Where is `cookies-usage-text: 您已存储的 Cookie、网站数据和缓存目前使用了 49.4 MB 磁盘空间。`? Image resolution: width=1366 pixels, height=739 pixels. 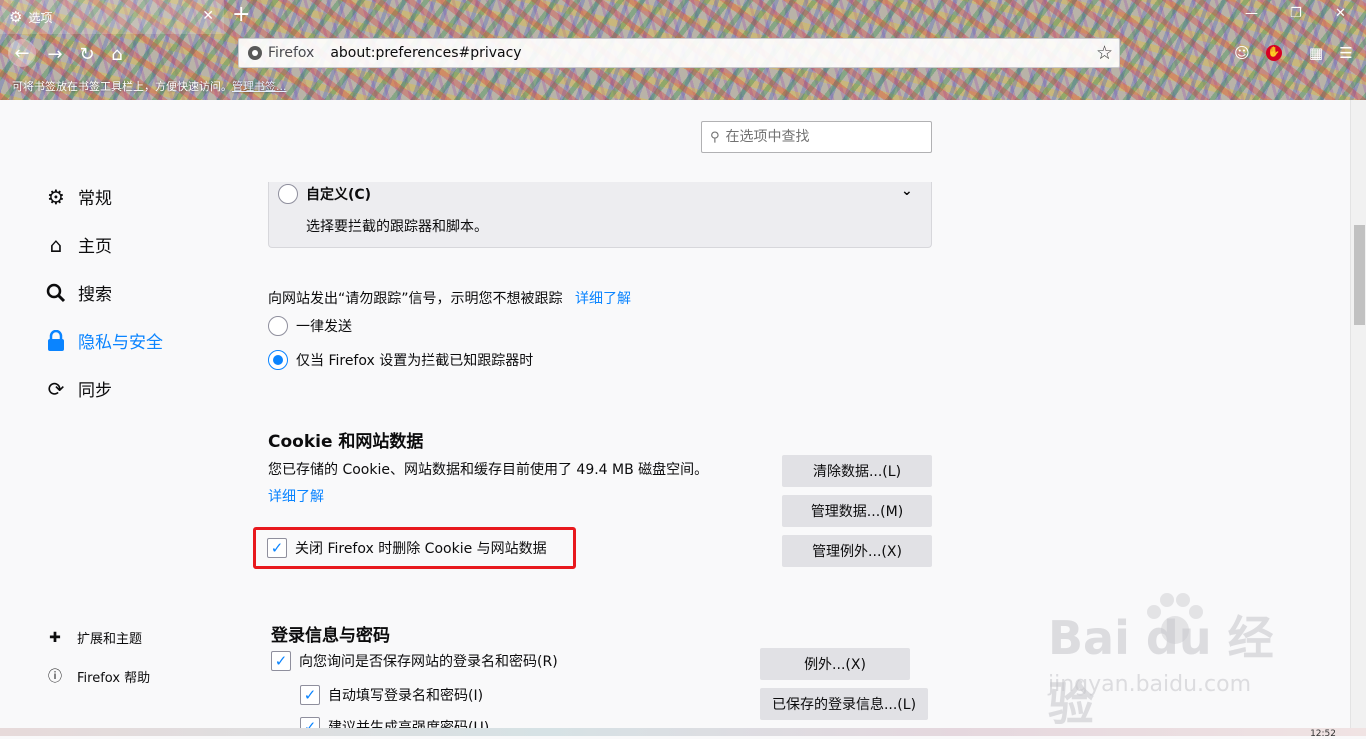 cookies-usage-text: 您已存储的 Cookie、网站数据和缓存目前使用了 49.4 MB 磁盘空间。 is located at coordinates (488, 470).